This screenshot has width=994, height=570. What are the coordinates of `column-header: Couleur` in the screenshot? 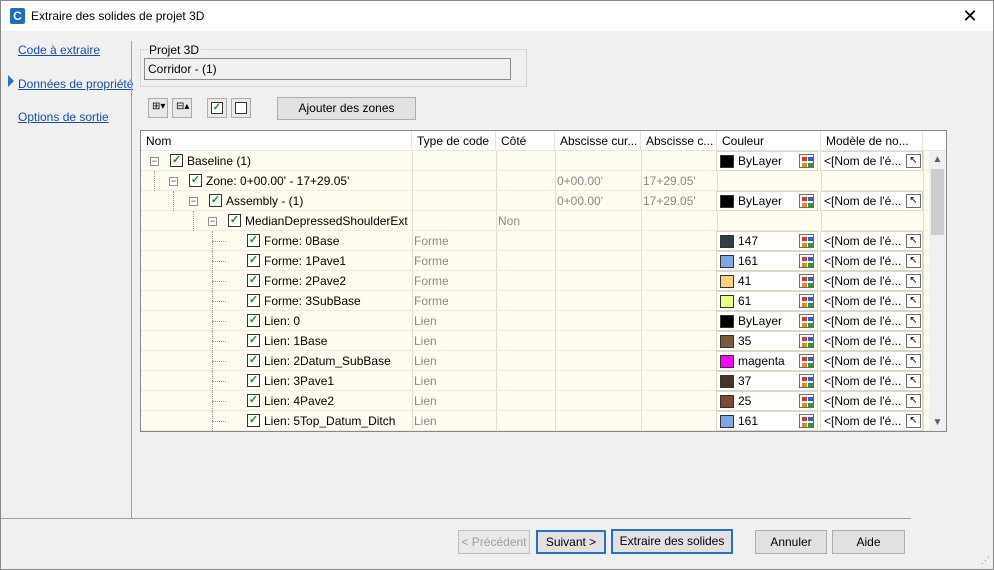 It's located at (769, 141).